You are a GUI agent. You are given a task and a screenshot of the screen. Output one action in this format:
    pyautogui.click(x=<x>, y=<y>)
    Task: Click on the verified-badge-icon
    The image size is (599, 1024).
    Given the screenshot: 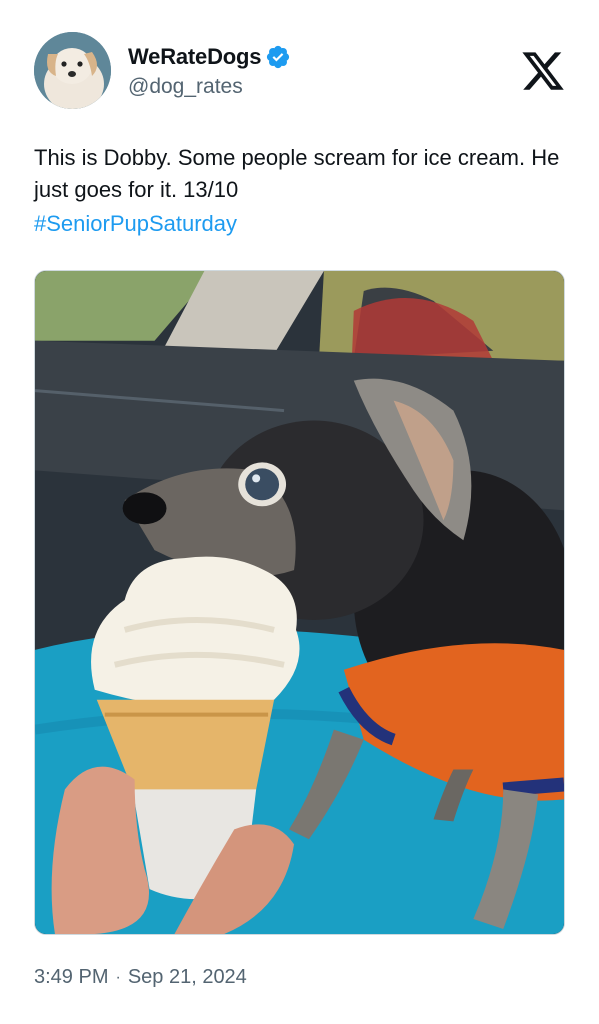 What is the action you would take?
    pyautogui.click(x=278, y=57)
    